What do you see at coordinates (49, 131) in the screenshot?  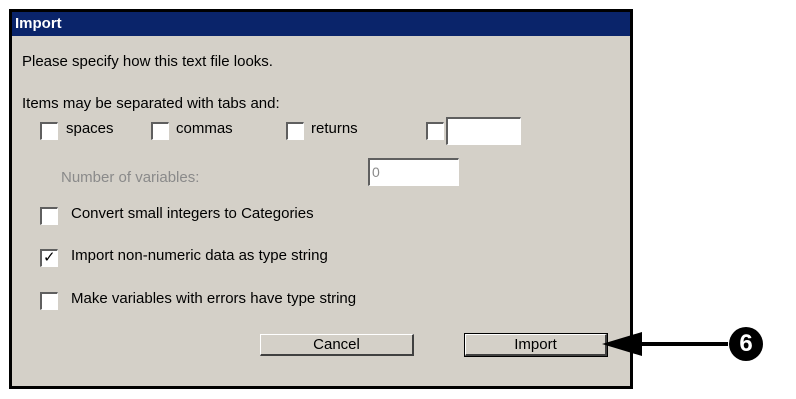 I see `spaces-checkbox` at bounding box center [49, 131].